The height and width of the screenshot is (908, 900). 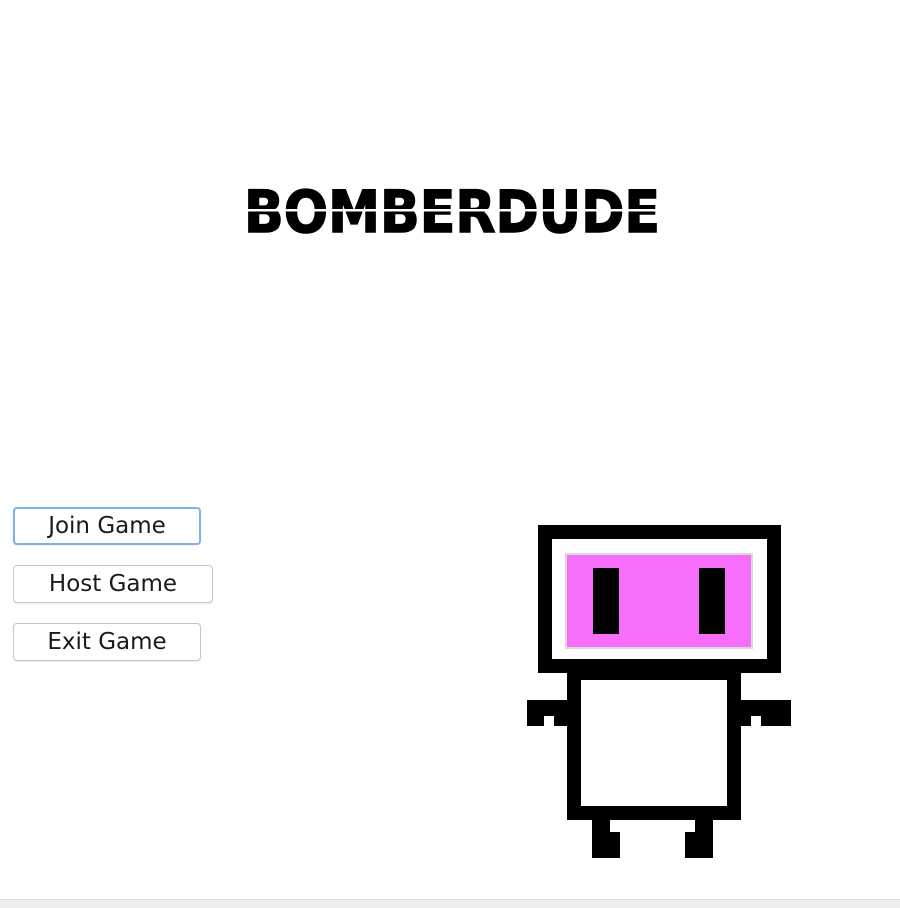 I want to click on character-right-leg-gap, so click(x=690, y=826).